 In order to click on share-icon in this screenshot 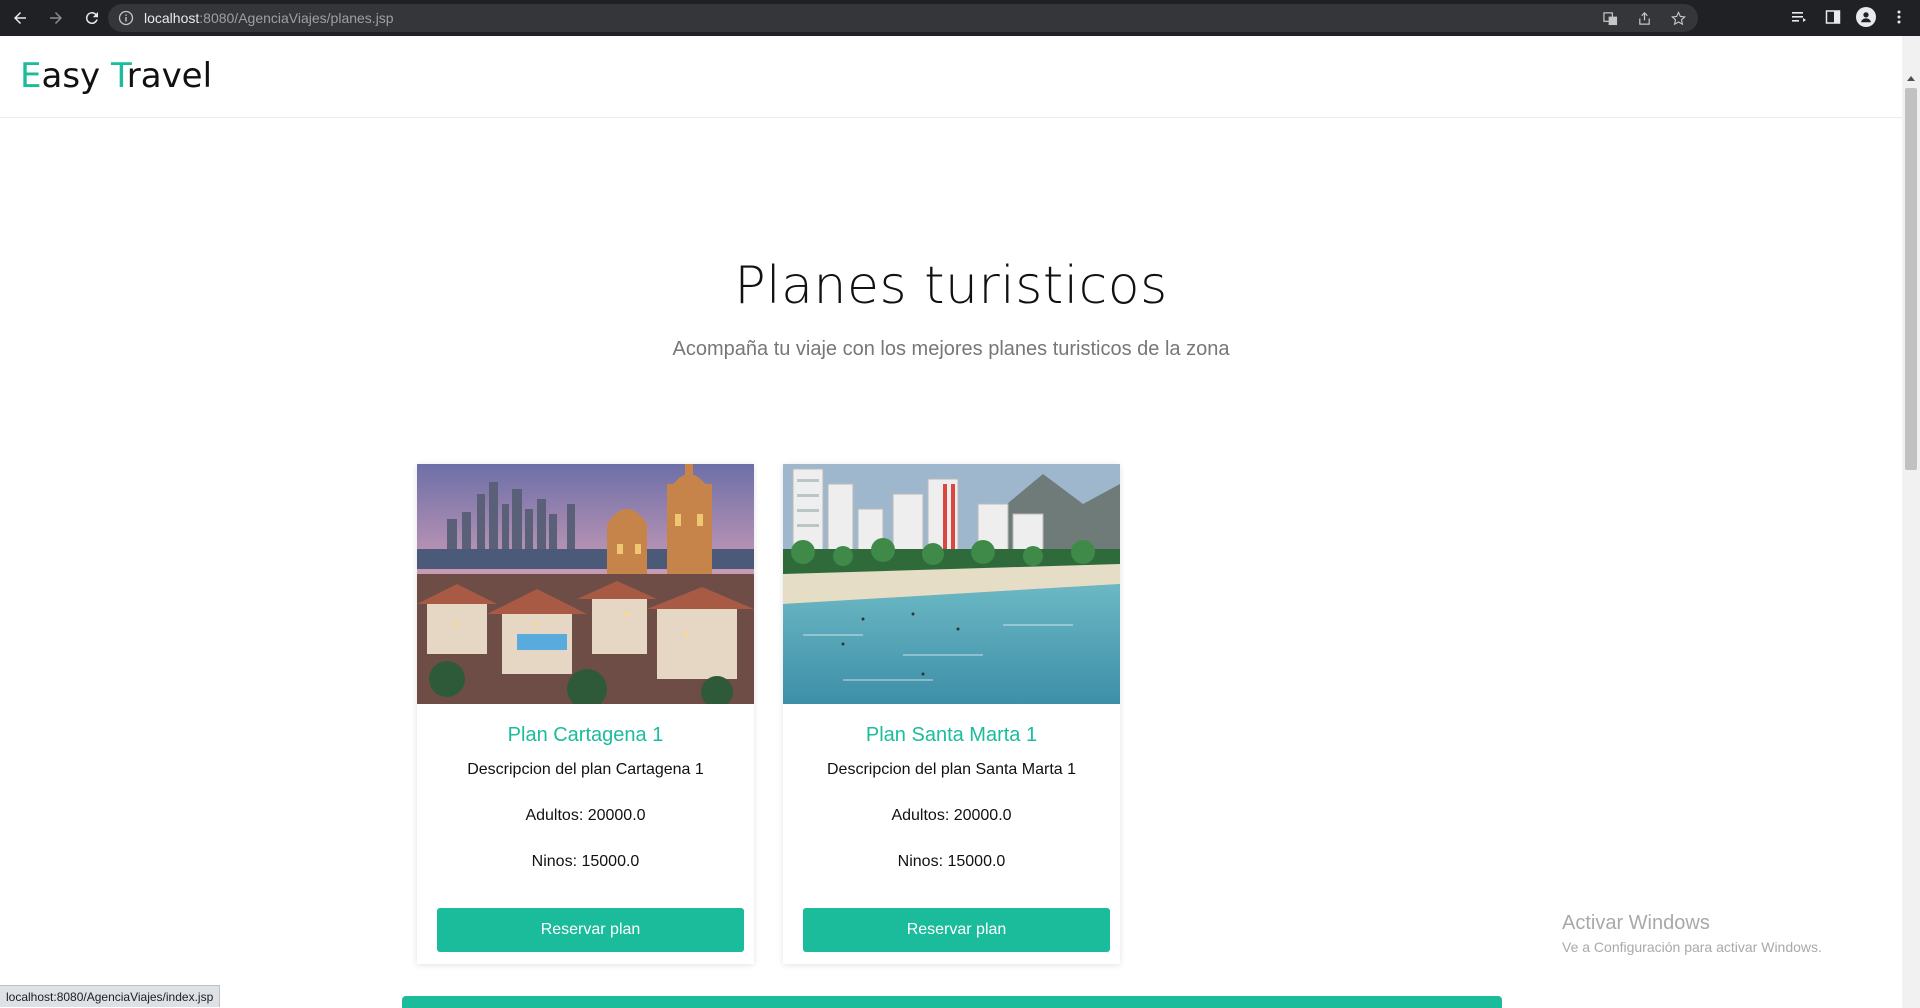, I will do `click(1644, 18)`.